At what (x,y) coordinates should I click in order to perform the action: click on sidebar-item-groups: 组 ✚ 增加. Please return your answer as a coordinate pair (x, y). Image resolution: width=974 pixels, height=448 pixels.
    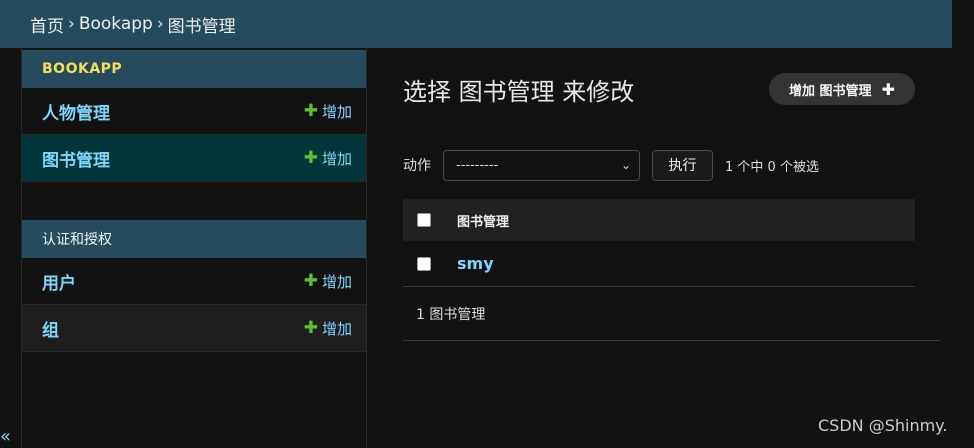
    Looking at the image, I should click on (194, 328).